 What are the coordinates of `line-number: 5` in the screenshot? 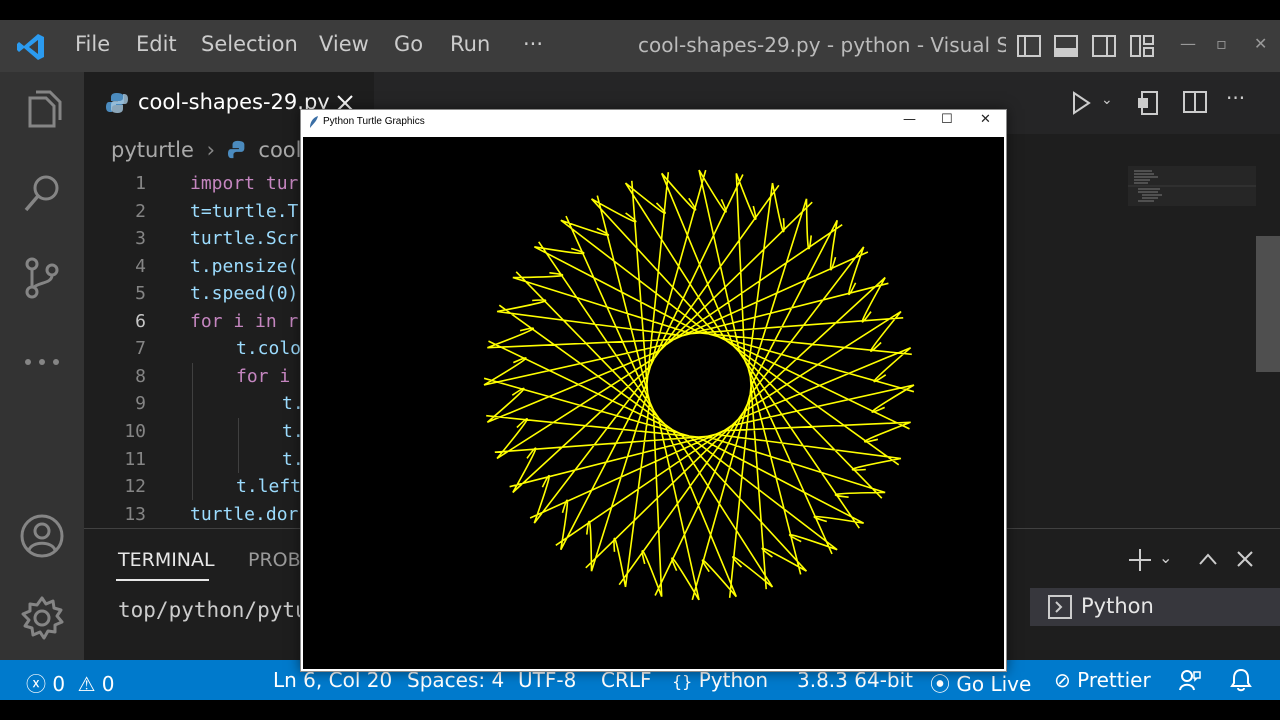 It's located at (140, 293).